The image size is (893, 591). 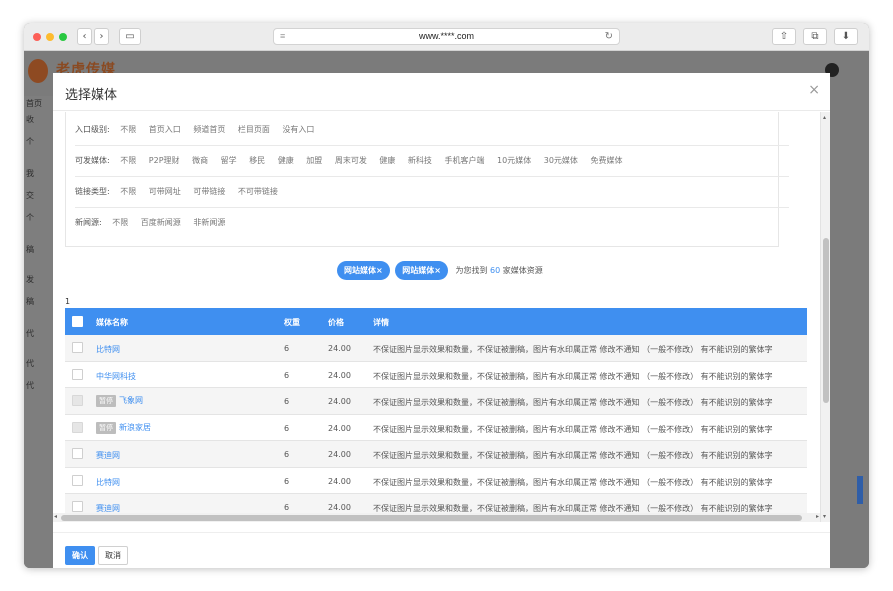 What do you see at coordinates (471, 270) in the screenshot?
I see `result-prefix: 为您找到` at bounding box center [471, 270].